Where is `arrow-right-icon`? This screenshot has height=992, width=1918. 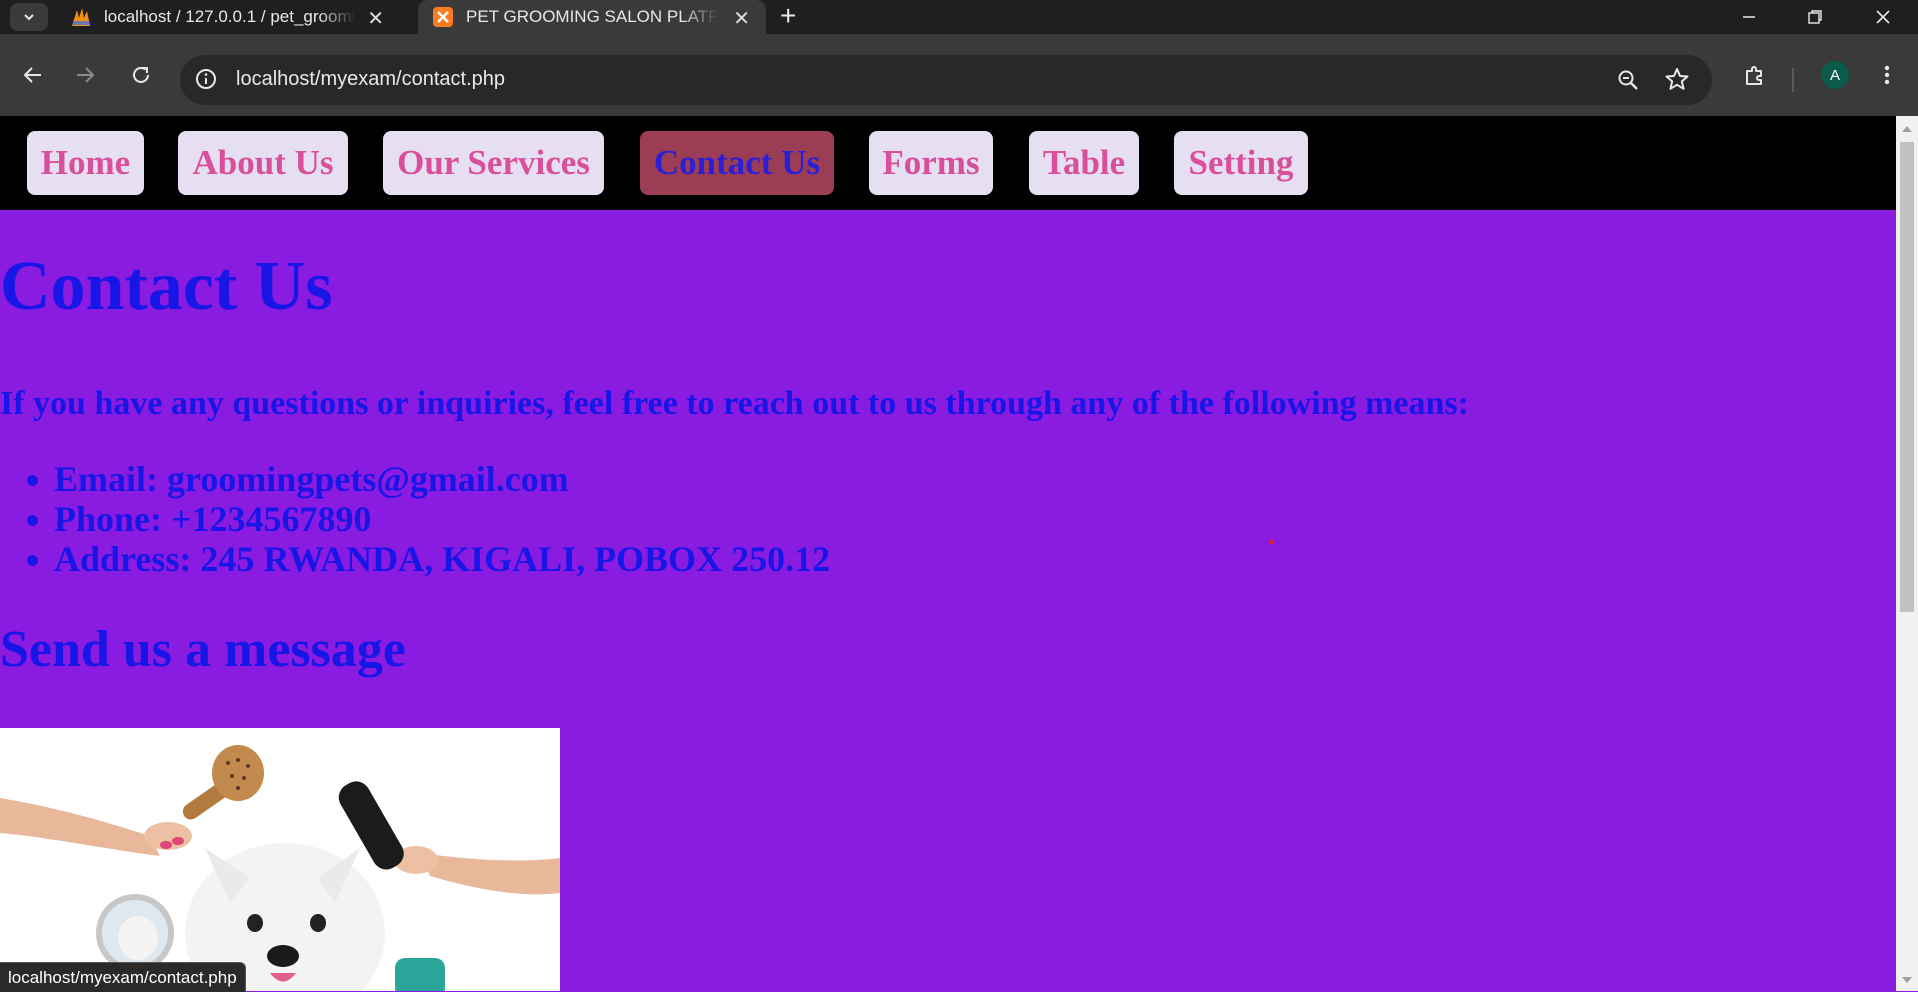 arrow-right-icon is located at coordinates (86, 75).